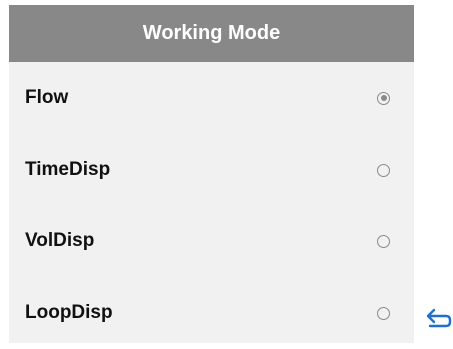 This screenshot has width=453, height=349. Describe the element at coordinates (68, 169) in the screenshot. I see `option-label: TimeDisp` at that location.